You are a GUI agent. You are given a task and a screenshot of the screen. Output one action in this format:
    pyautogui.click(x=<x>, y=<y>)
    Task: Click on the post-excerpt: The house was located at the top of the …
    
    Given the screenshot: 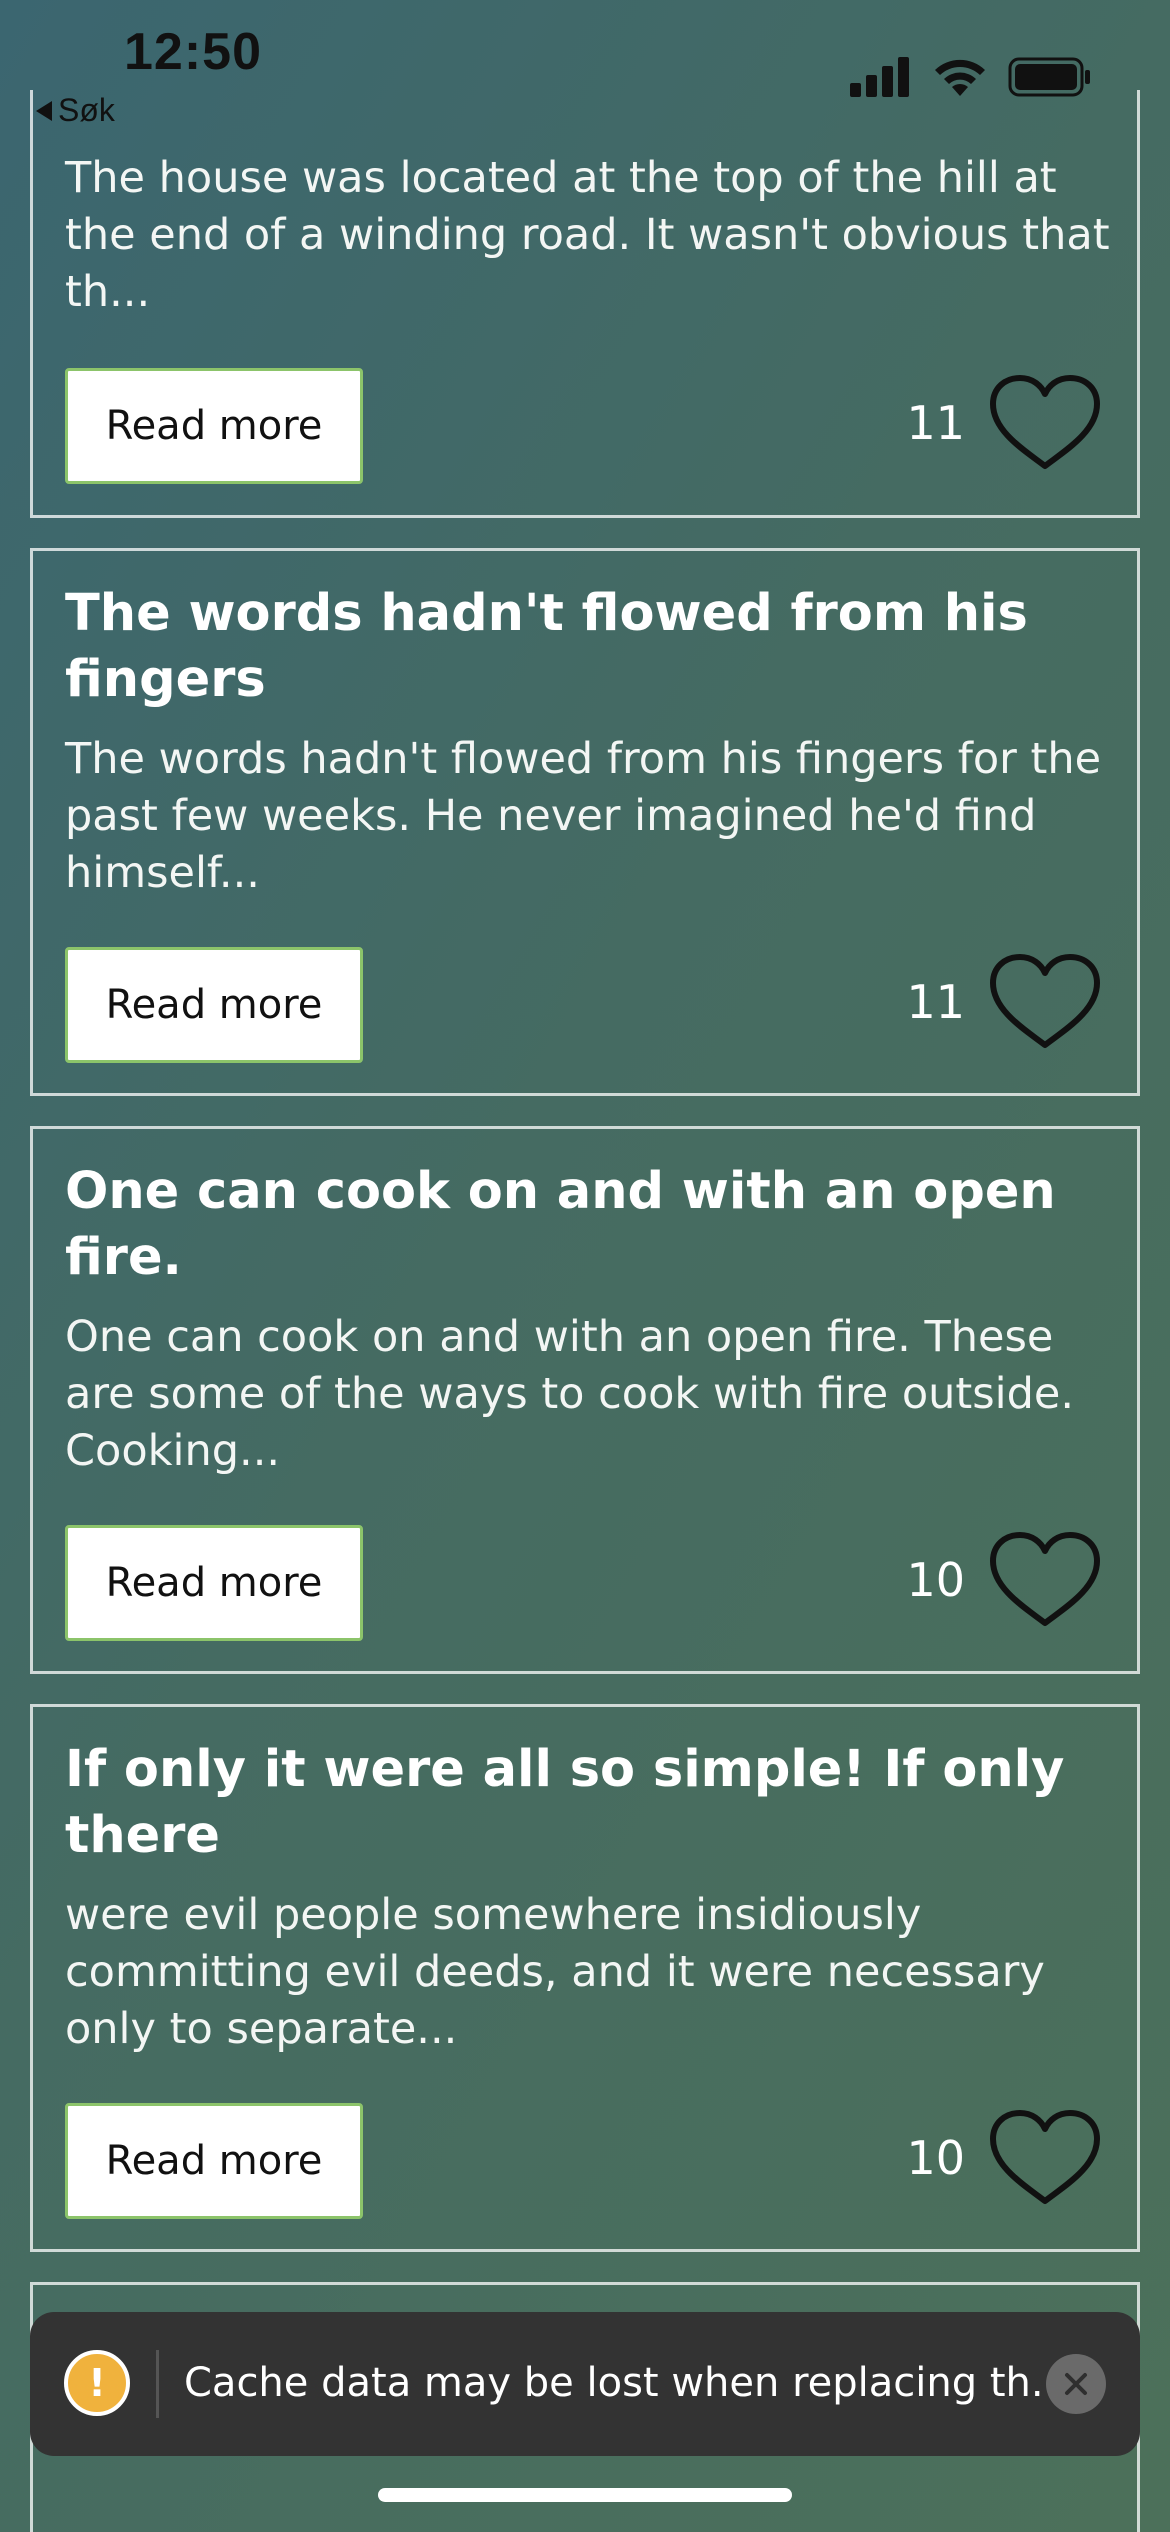 What is the action you would take?
    pyautogui.click(x=587, y=235)
    